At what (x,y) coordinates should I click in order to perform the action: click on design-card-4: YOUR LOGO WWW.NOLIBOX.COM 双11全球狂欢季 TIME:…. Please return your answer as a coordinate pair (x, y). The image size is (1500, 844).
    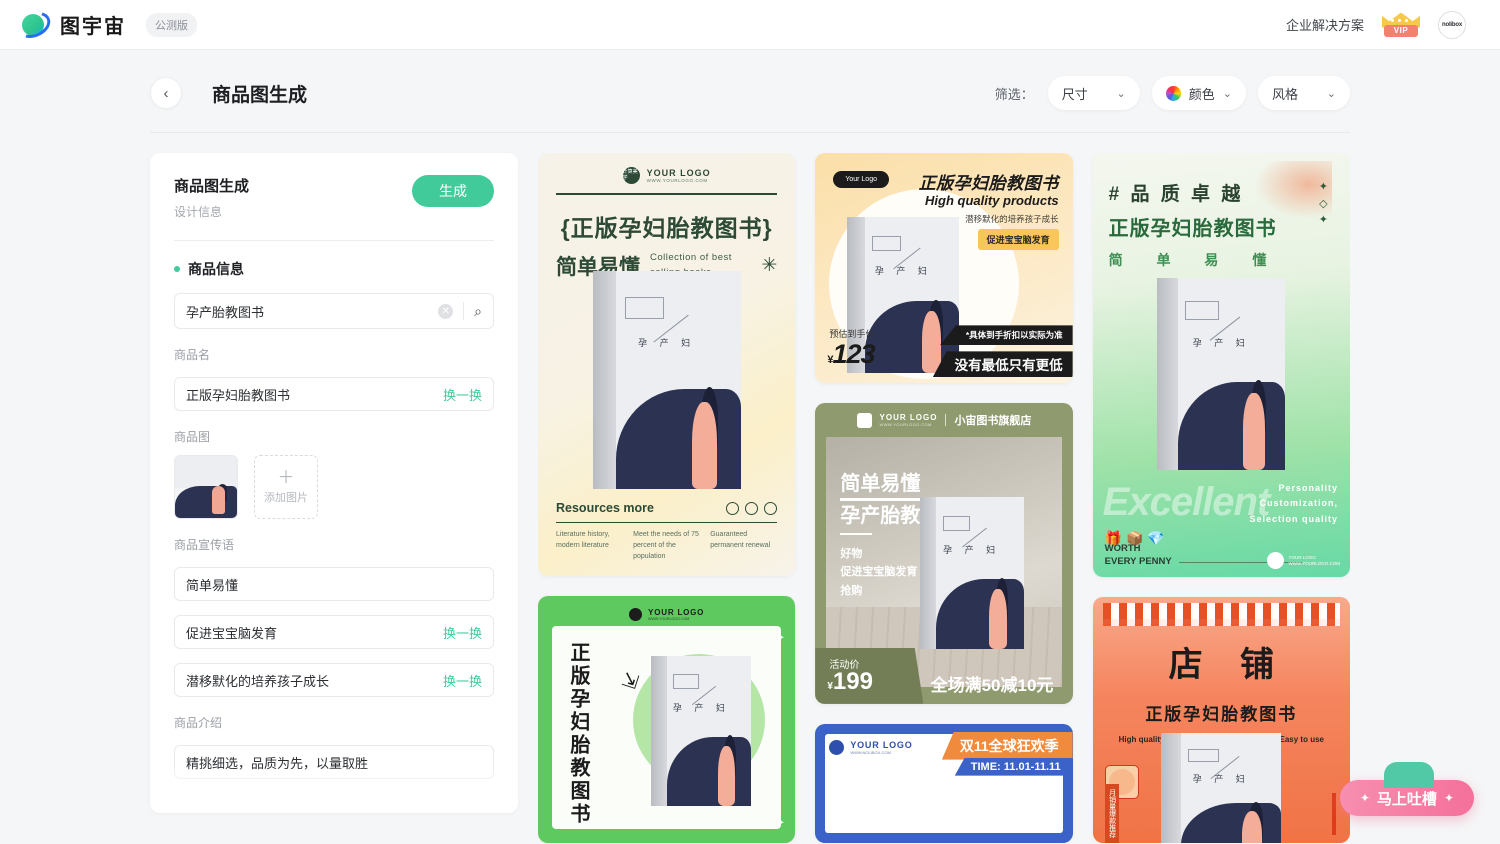
    Looking at the image, I should click on (944, 783).